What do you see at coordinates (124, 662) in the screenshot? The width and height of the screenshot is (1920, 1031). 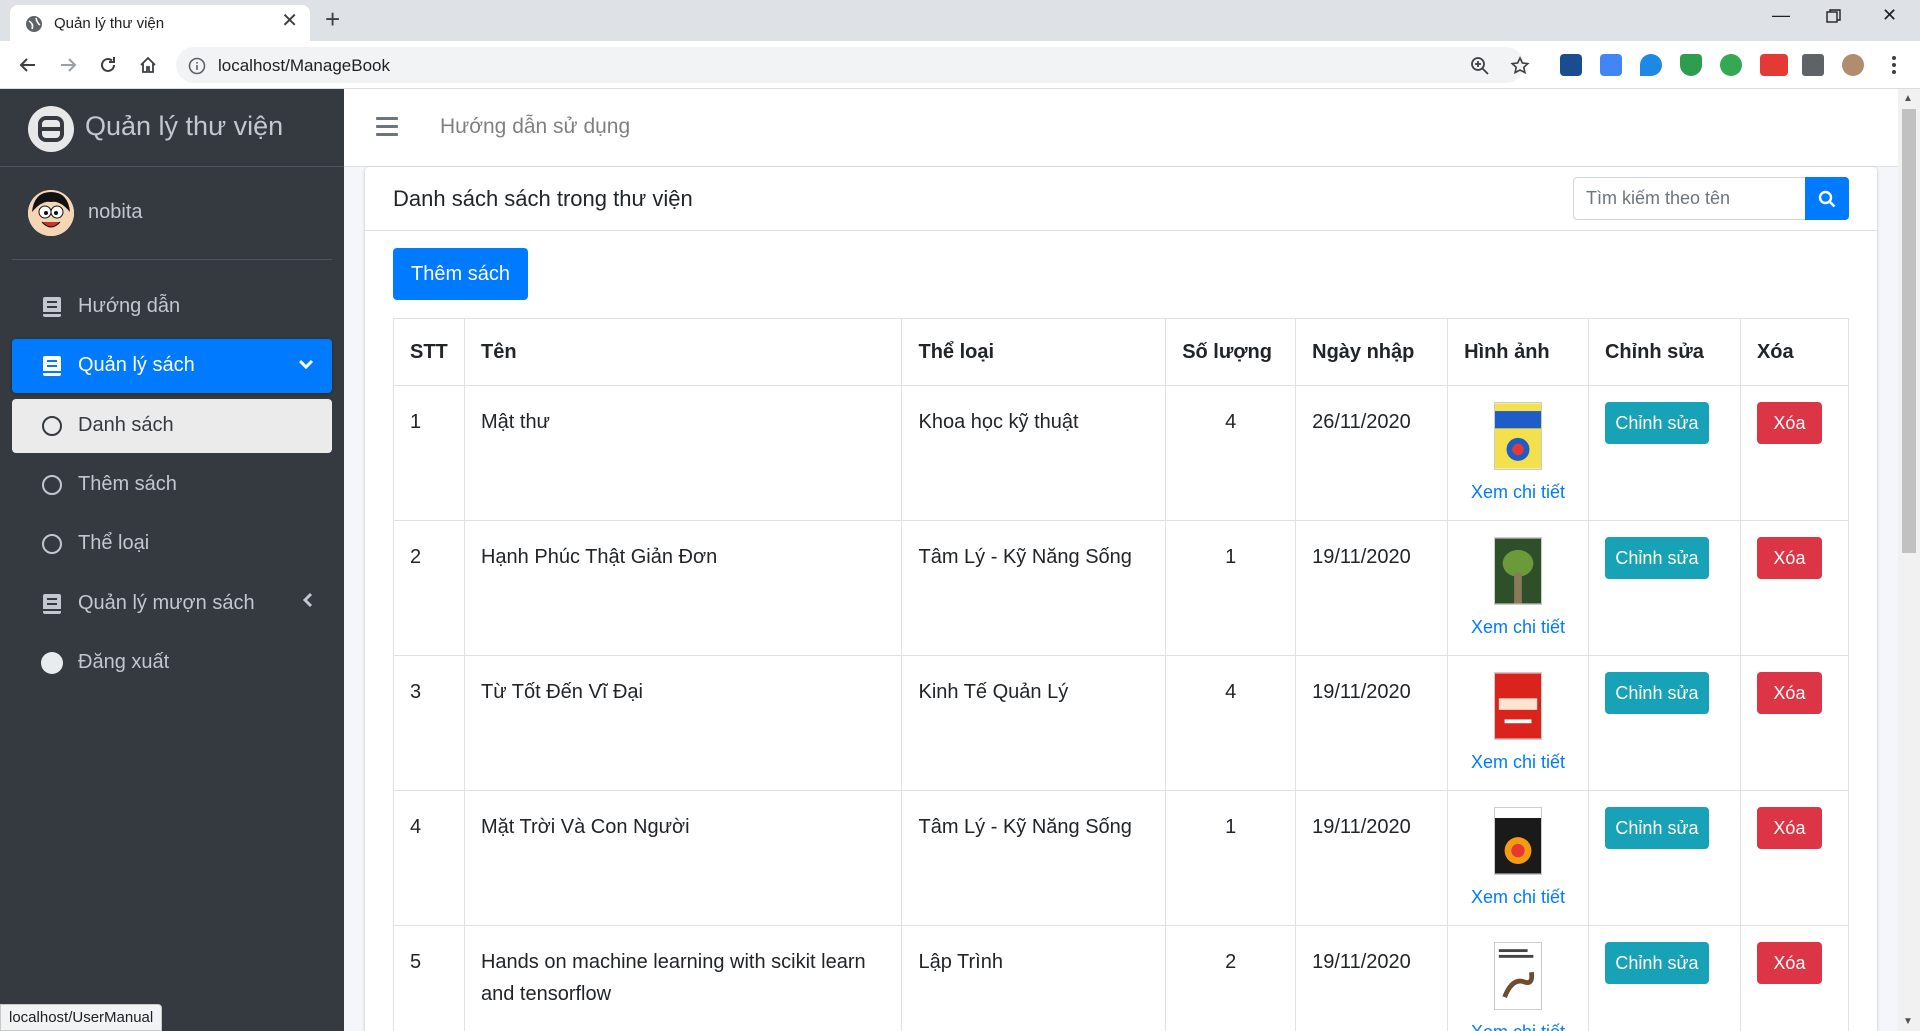 I see `sidebar-item-label: Đăng xuất` at bounding box center [124, 662].